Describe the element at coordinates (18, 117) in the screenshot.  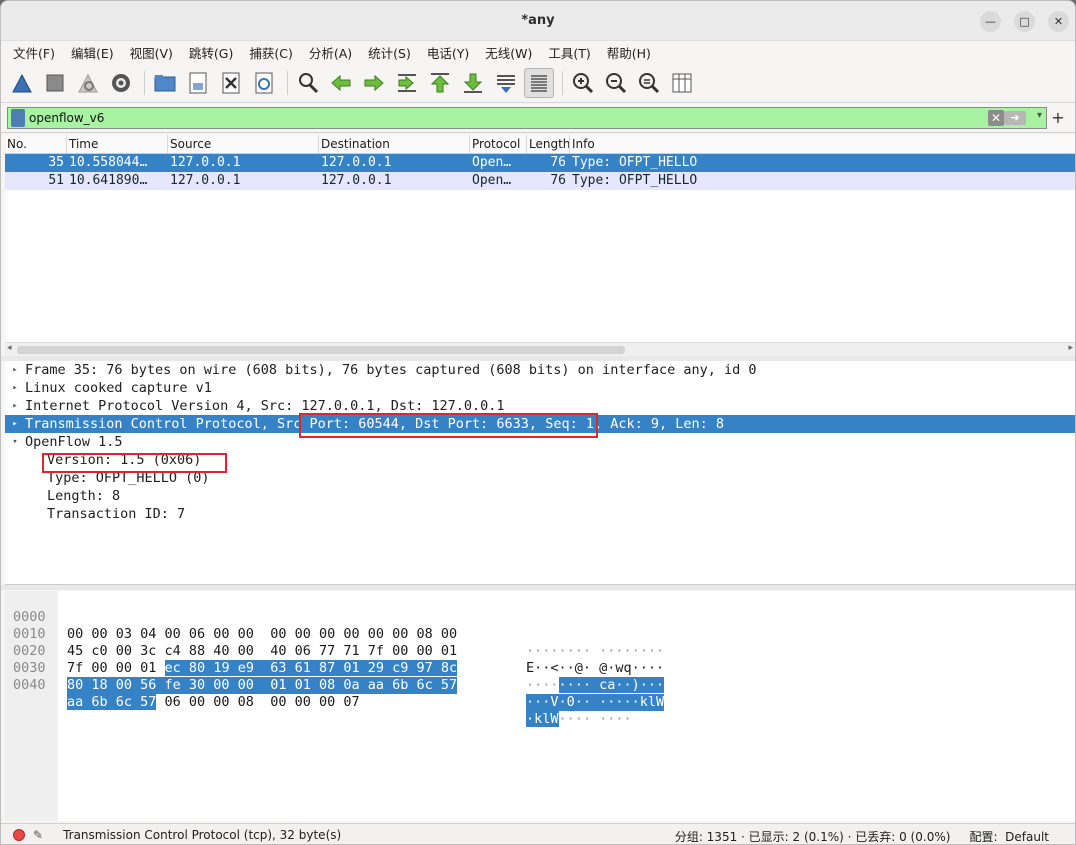
I see `bookmark-icon` at that location.